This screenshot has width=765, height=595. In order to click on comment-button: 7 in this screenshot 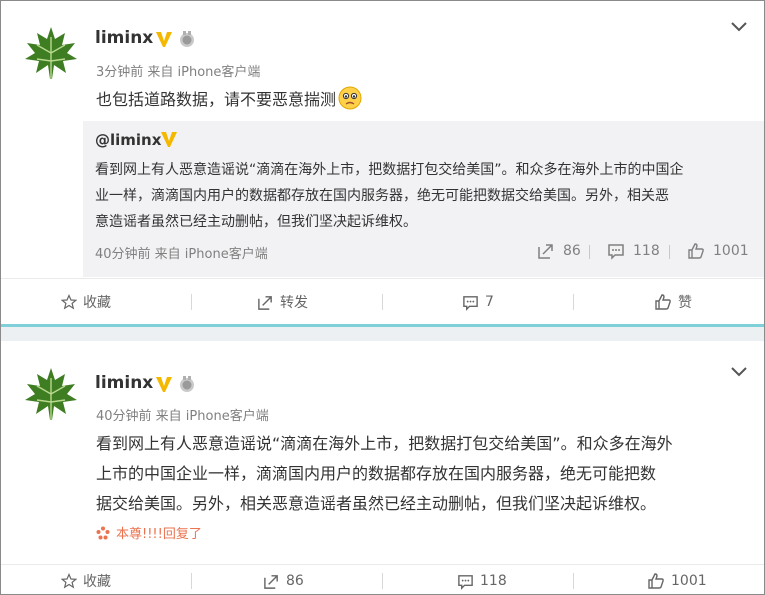, I will do `click(478, 302)`.